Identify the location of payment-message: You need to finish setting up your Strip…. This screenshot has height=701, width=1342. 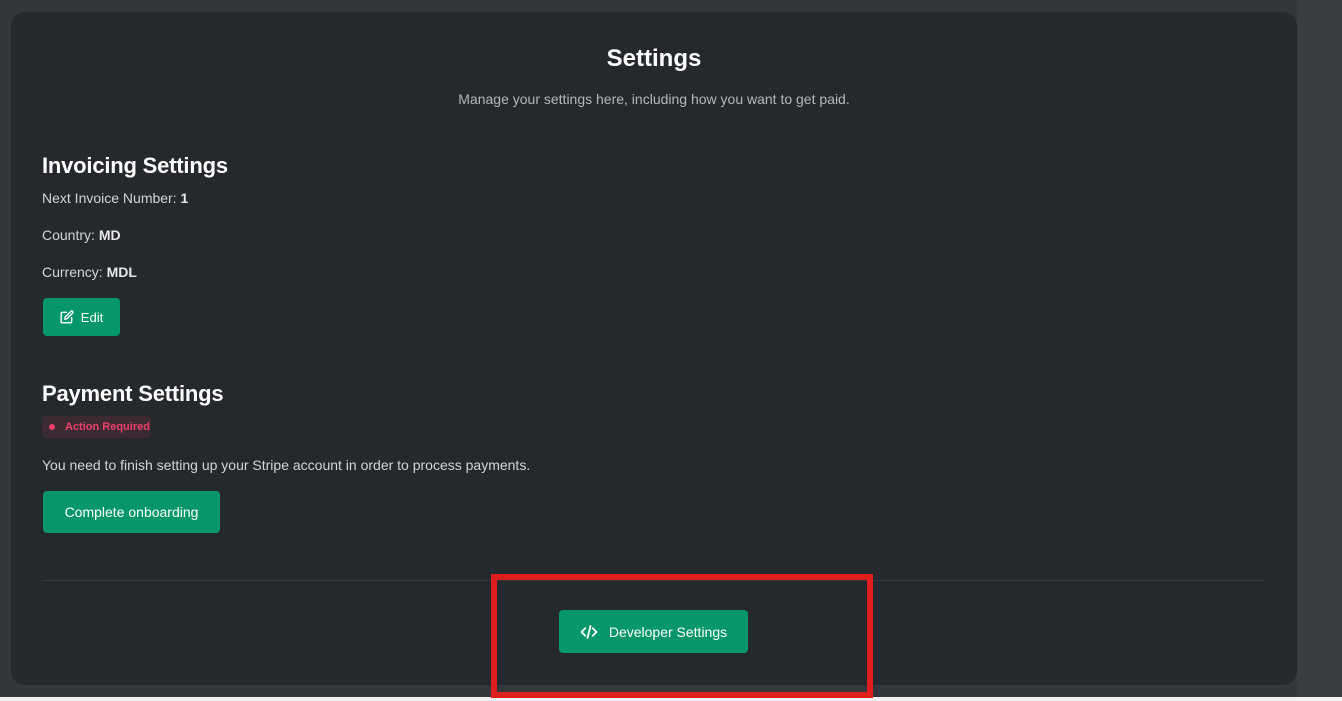
(286, 465).